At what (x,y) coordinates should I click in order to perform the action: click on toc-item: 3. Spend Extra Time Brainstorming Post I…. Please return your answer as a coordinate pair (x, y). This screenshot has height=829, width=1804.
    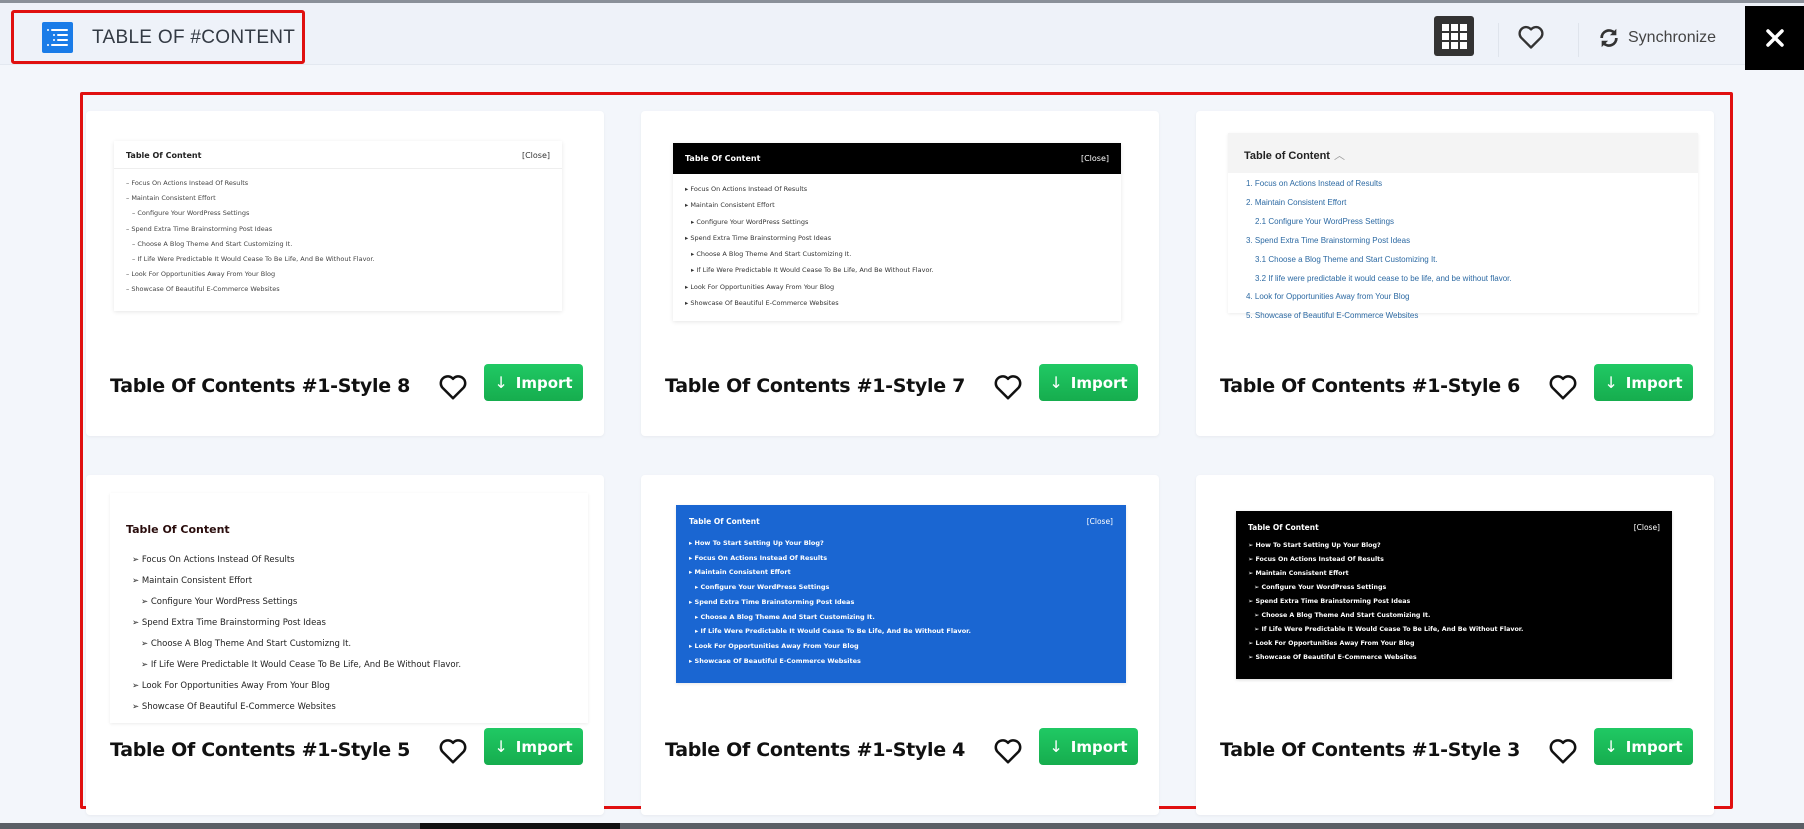
    Looking at the image, I should click on (1472, 241).